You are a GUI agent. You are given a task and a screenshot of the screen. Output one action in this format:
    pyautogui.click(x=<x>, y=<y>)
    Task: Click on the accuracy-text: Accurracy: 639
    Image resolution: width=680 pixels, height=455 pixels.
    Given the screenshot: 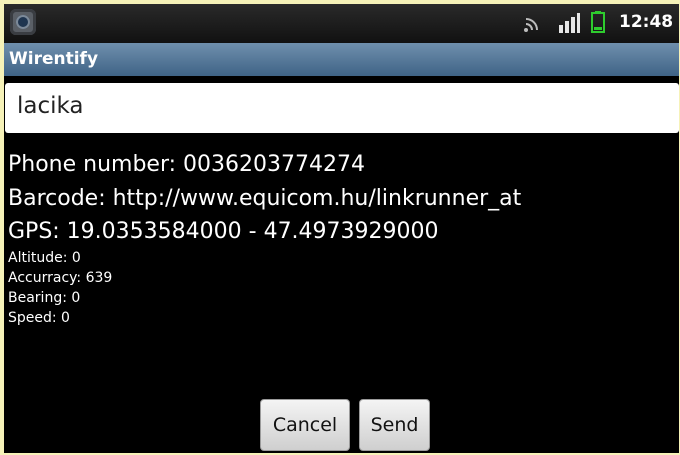 What is the action you would take?
    pyautogui.click(x=60, y=278)
    